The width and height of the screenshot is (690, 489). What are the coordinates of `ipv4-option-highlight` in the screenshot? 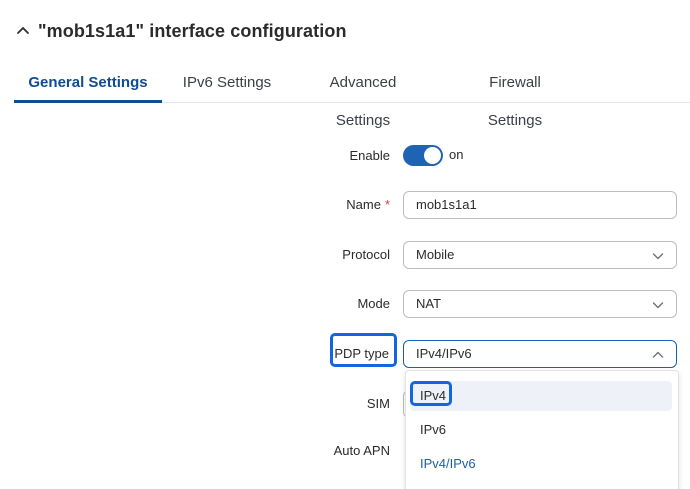 It's located at (431, 393).